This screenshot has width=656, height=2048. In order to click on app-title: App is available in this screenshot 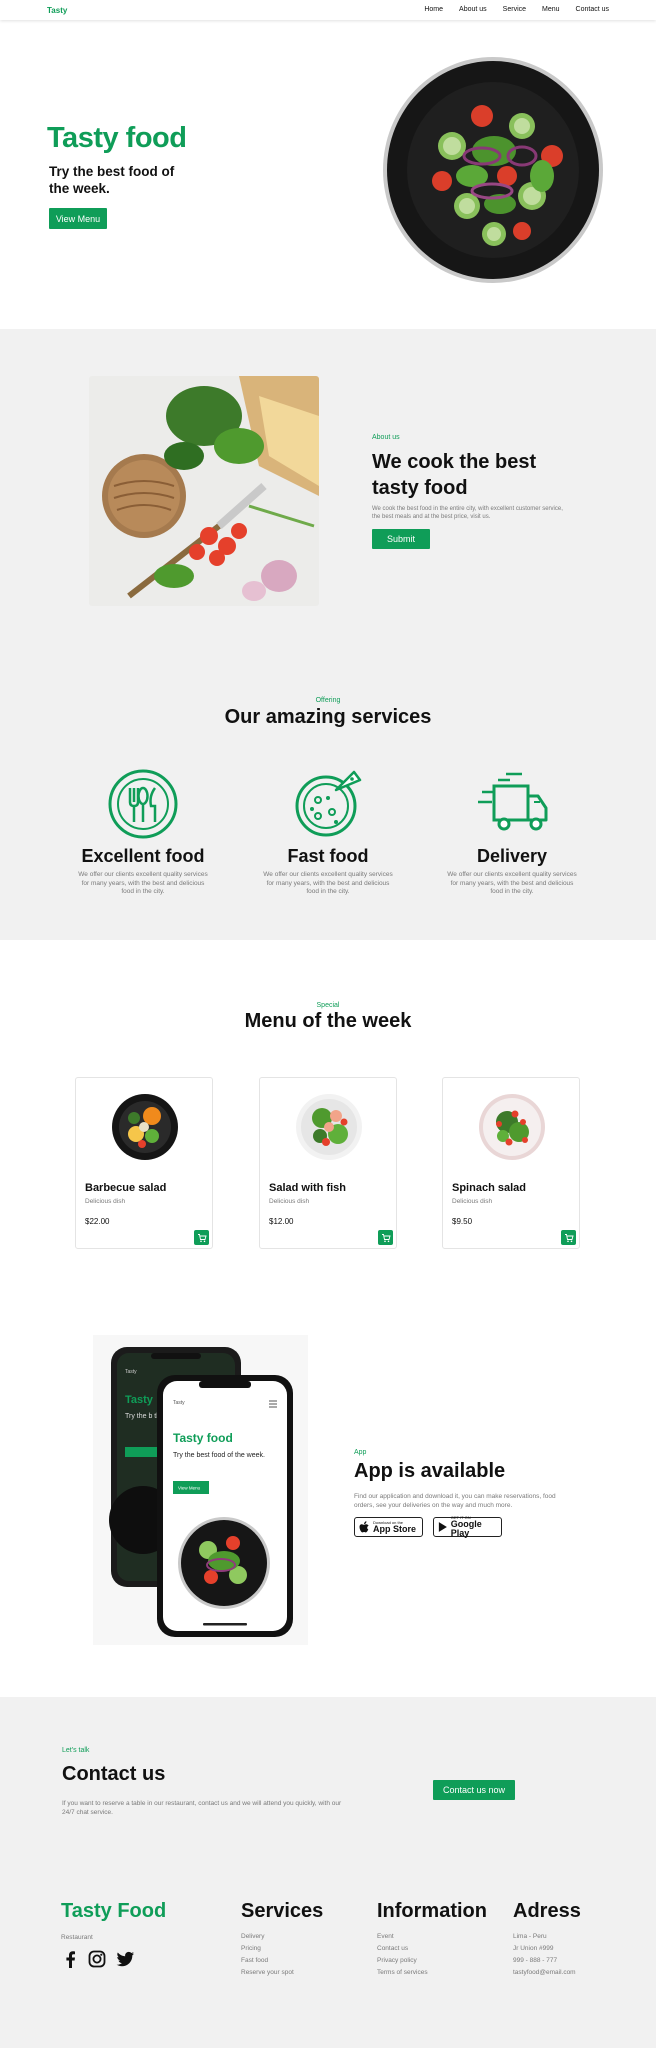, I will do `click(430, 1471)`.